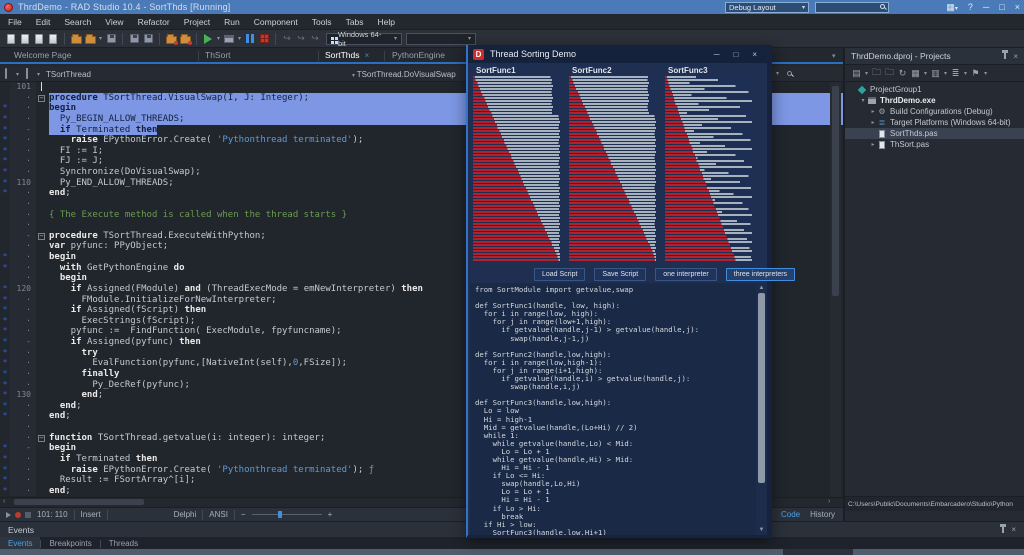 The image size is (1024, 555). I want to click on menu-tabs: Tabs, so click(355, 22).